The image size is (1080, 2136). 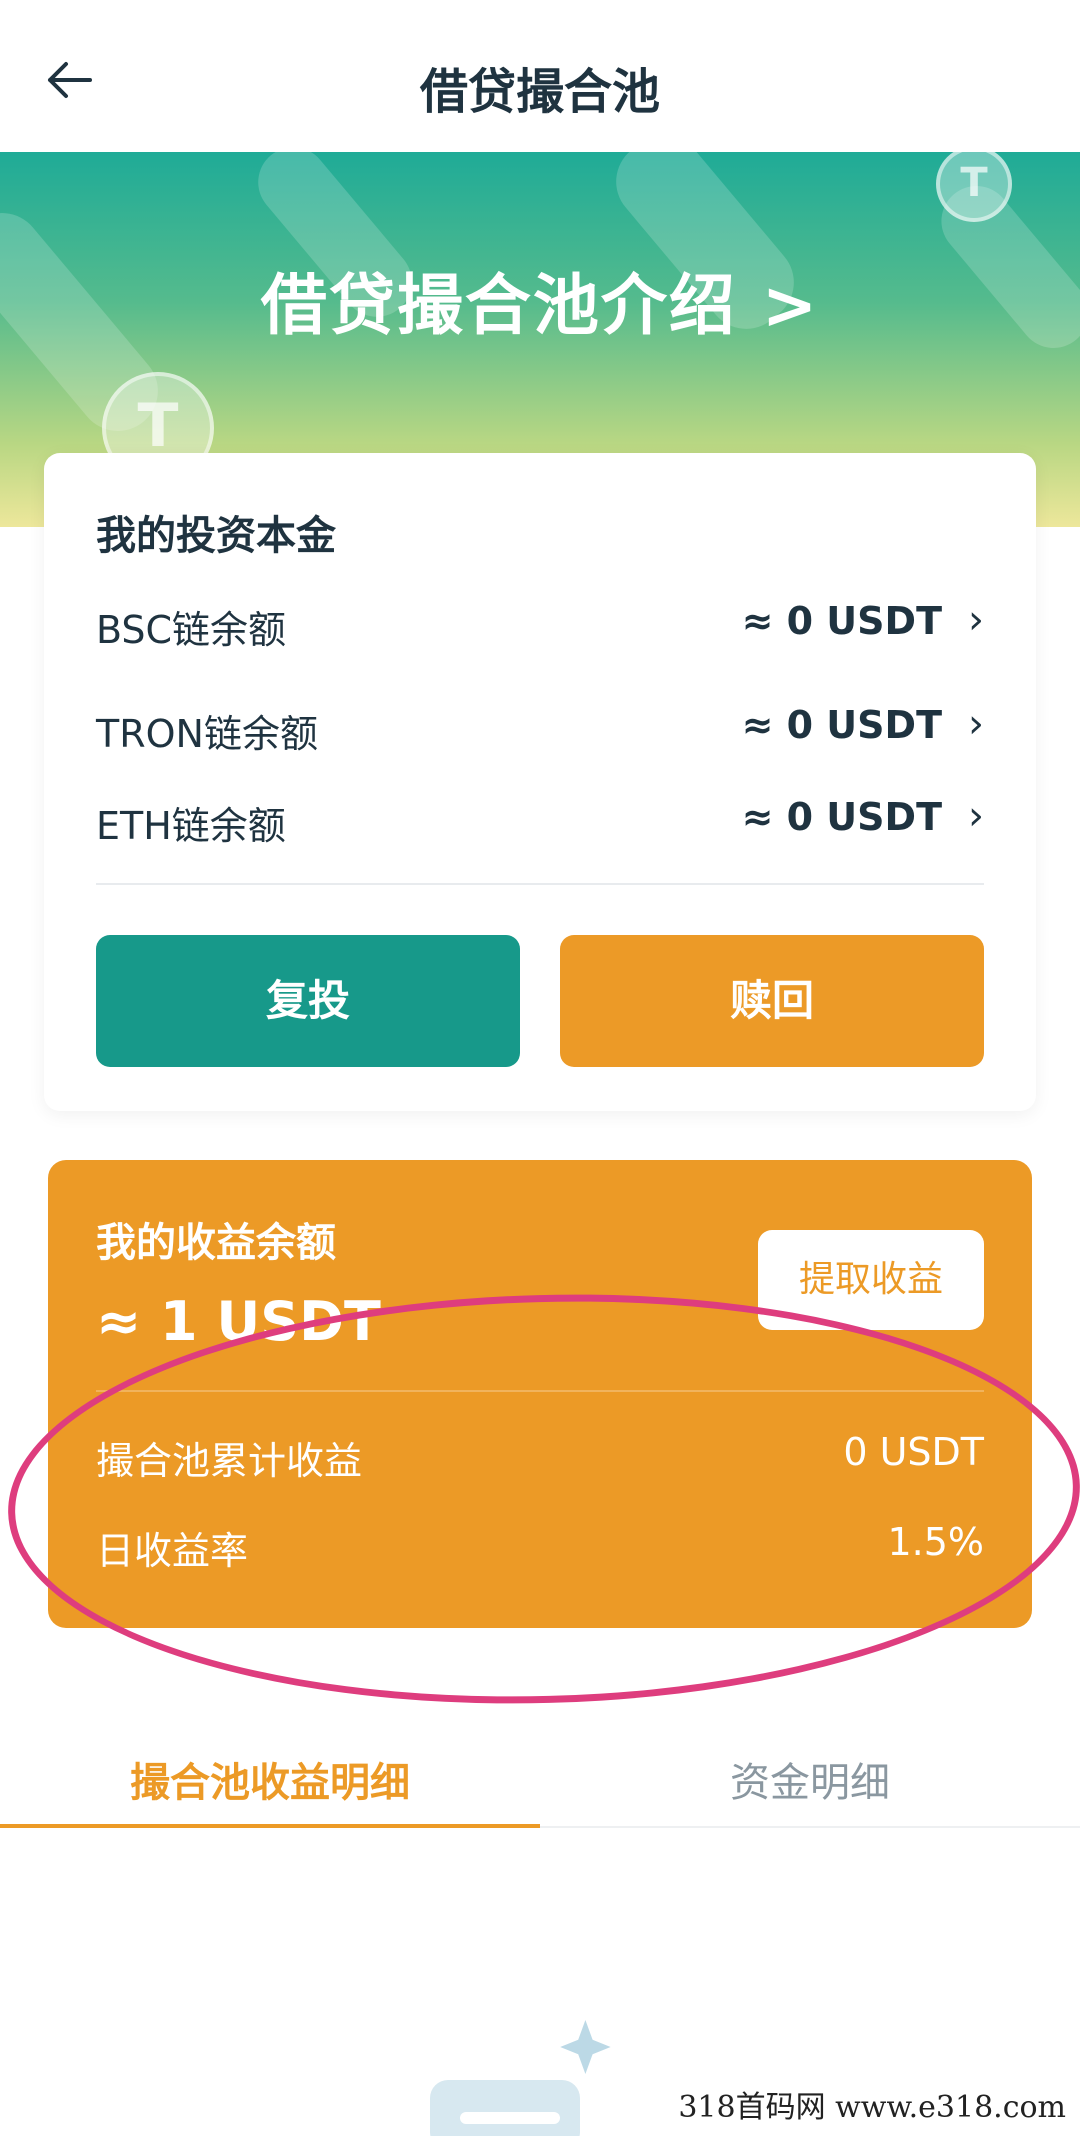 What do you see at coordinates (270, 1779) in the screenshot?
I see `tab-pool-earnings: 撮合池收益明细` at bounding box center [270, 1779].